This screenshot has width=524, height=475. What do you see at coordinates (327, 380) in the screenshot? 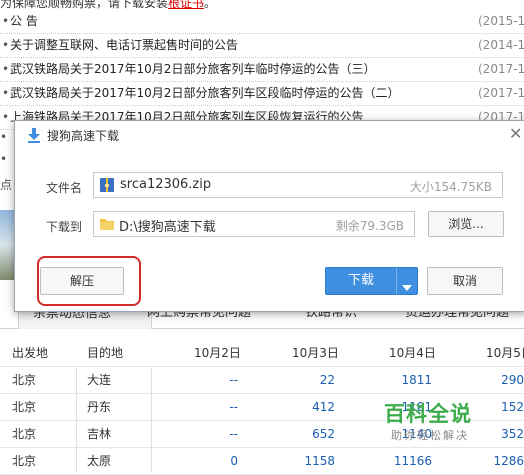
I see `cell-count: 22` at bounding box center [327, 380].